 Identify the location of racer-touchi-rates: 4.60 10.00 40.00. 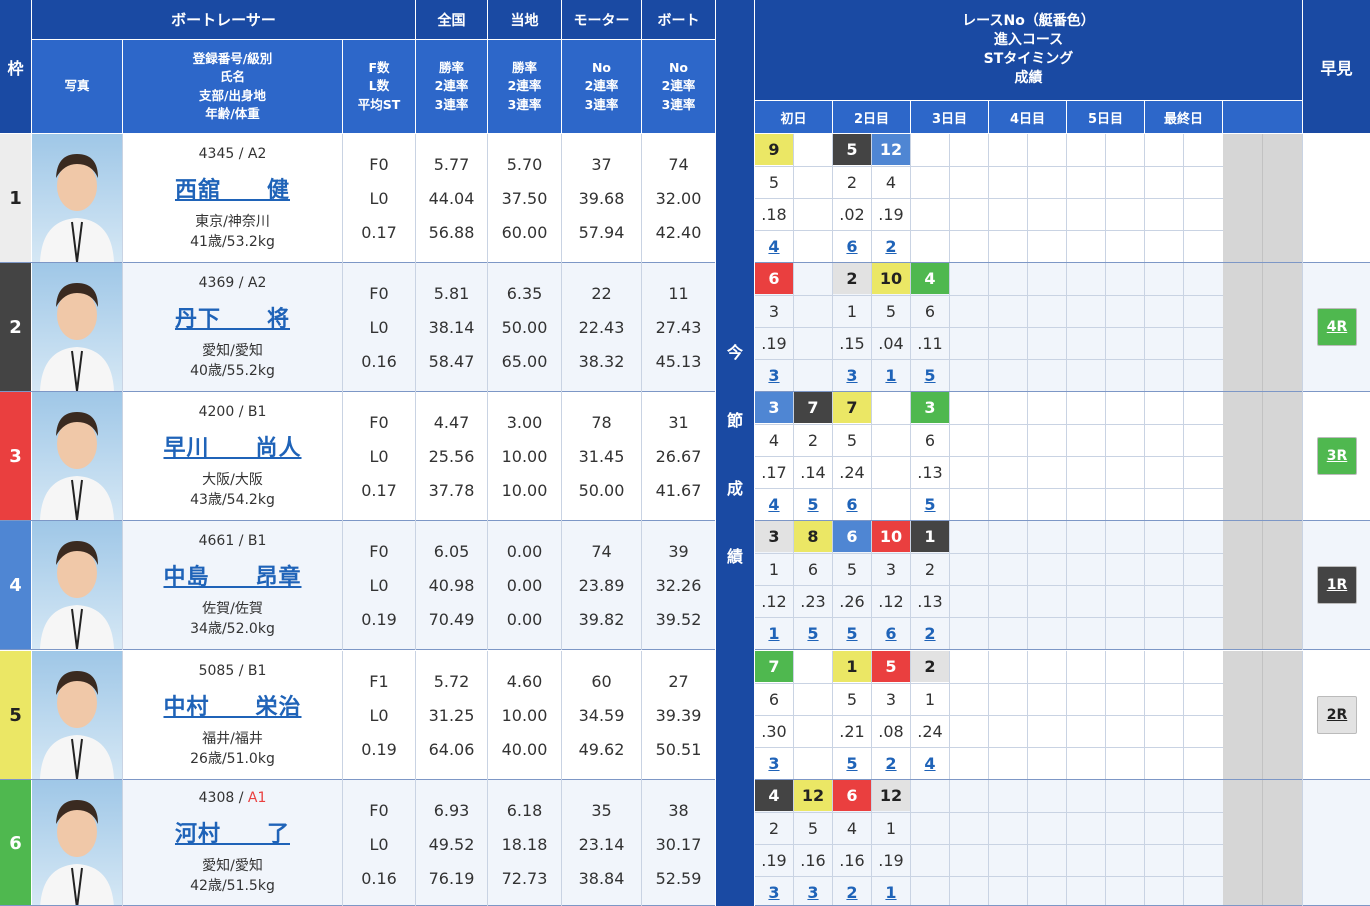
(524, 715).